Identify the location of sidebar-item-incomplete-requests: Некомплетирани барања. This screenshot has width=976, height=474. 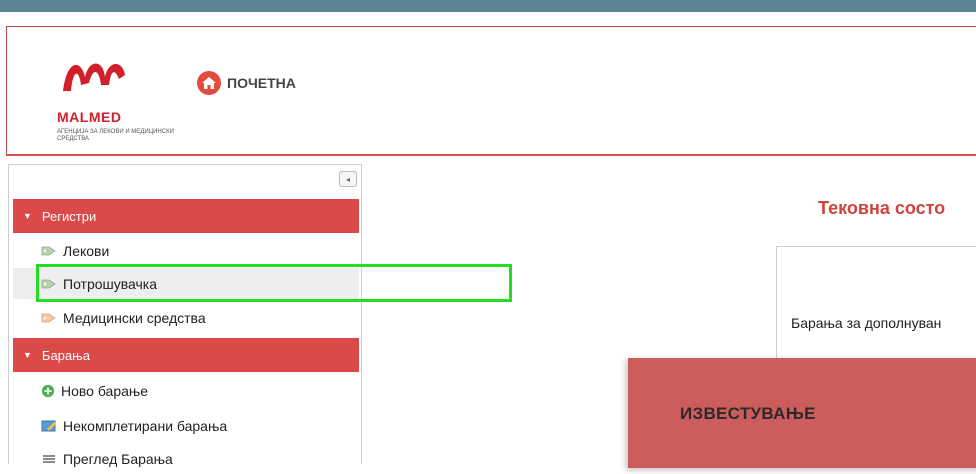
(186, 425).